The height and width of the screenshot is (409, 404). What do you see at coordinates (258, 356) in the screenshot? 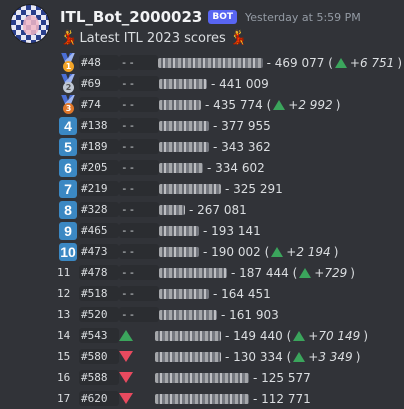
I see `score-value: - 130 334 (` at bounding box center [258, 356].